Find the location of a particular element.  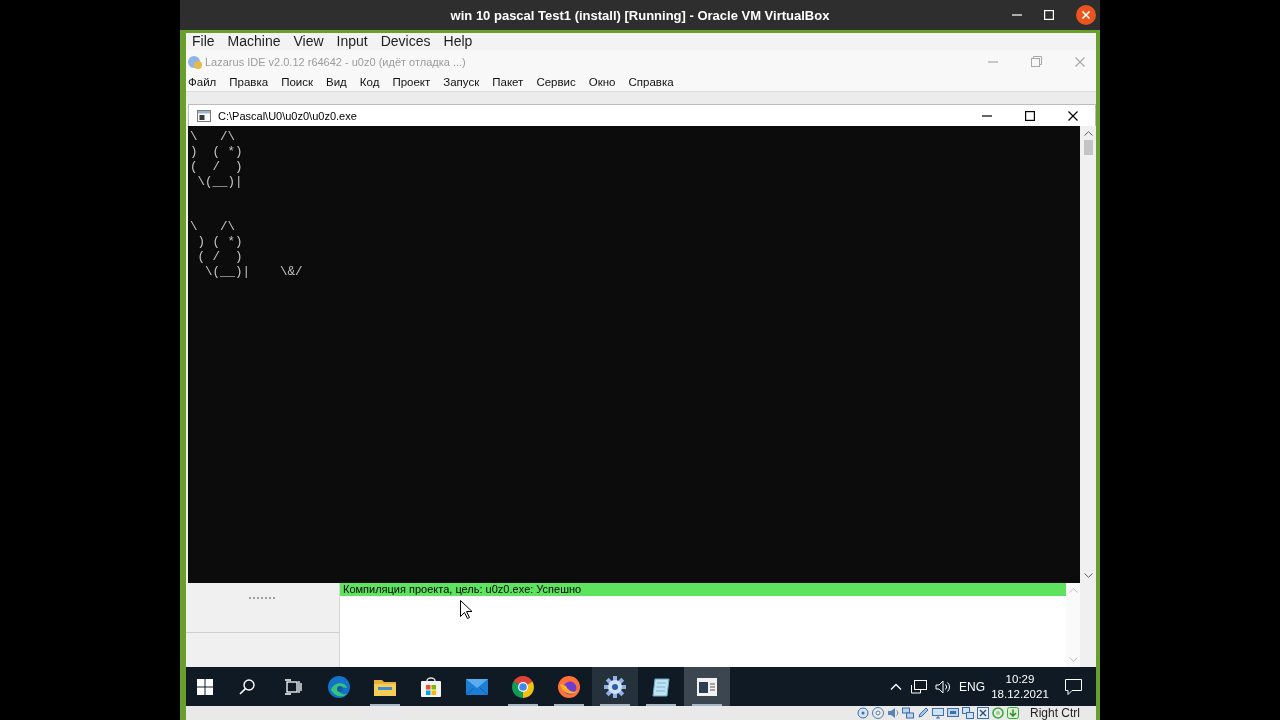

minimize-icon is located at coordinates (987, 115).